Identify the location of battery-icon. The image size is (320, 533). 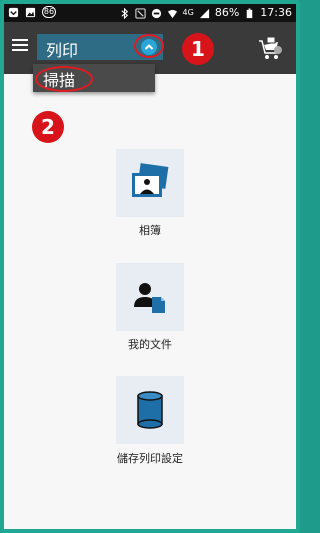
(250, 12).